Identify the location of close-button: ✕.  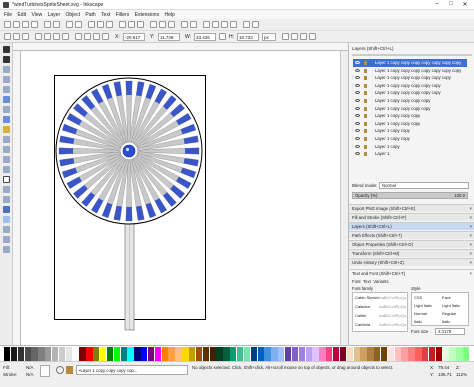
(465, 4).